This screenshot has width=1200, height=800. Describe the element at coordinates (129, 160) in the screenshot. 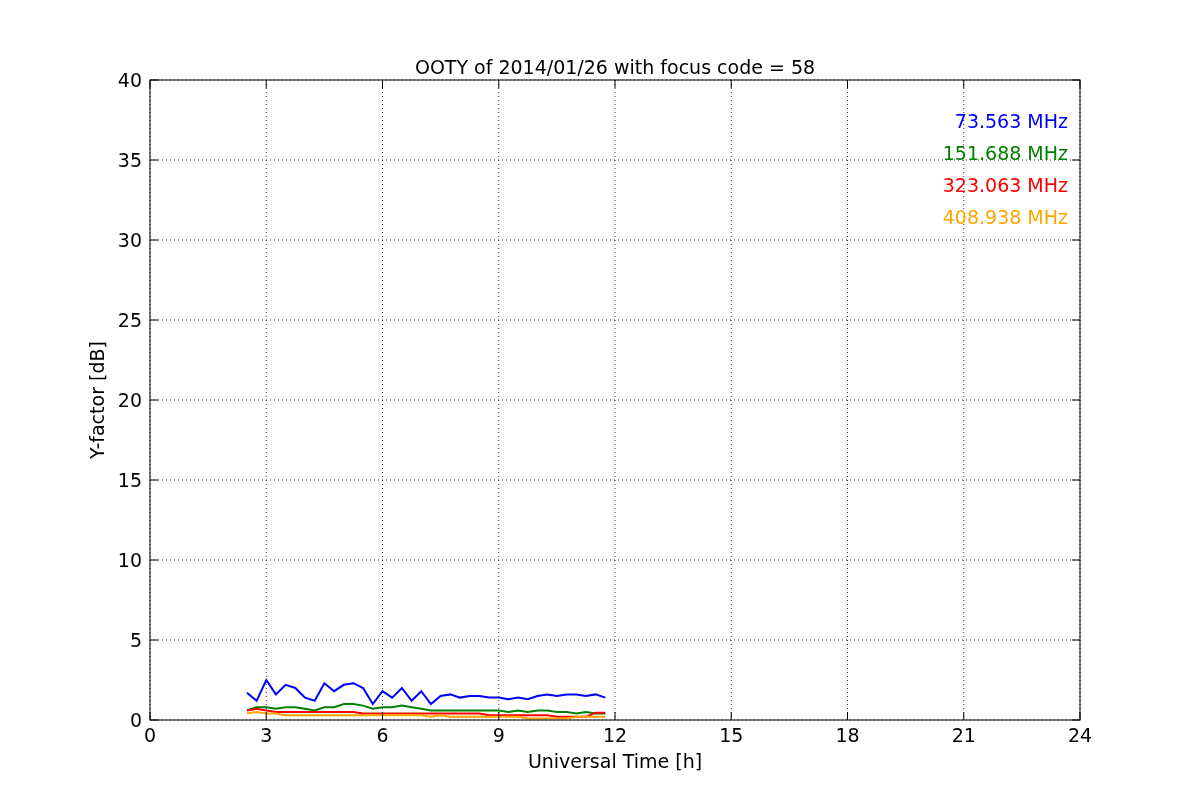

I see `tick-label: 35` at that location.